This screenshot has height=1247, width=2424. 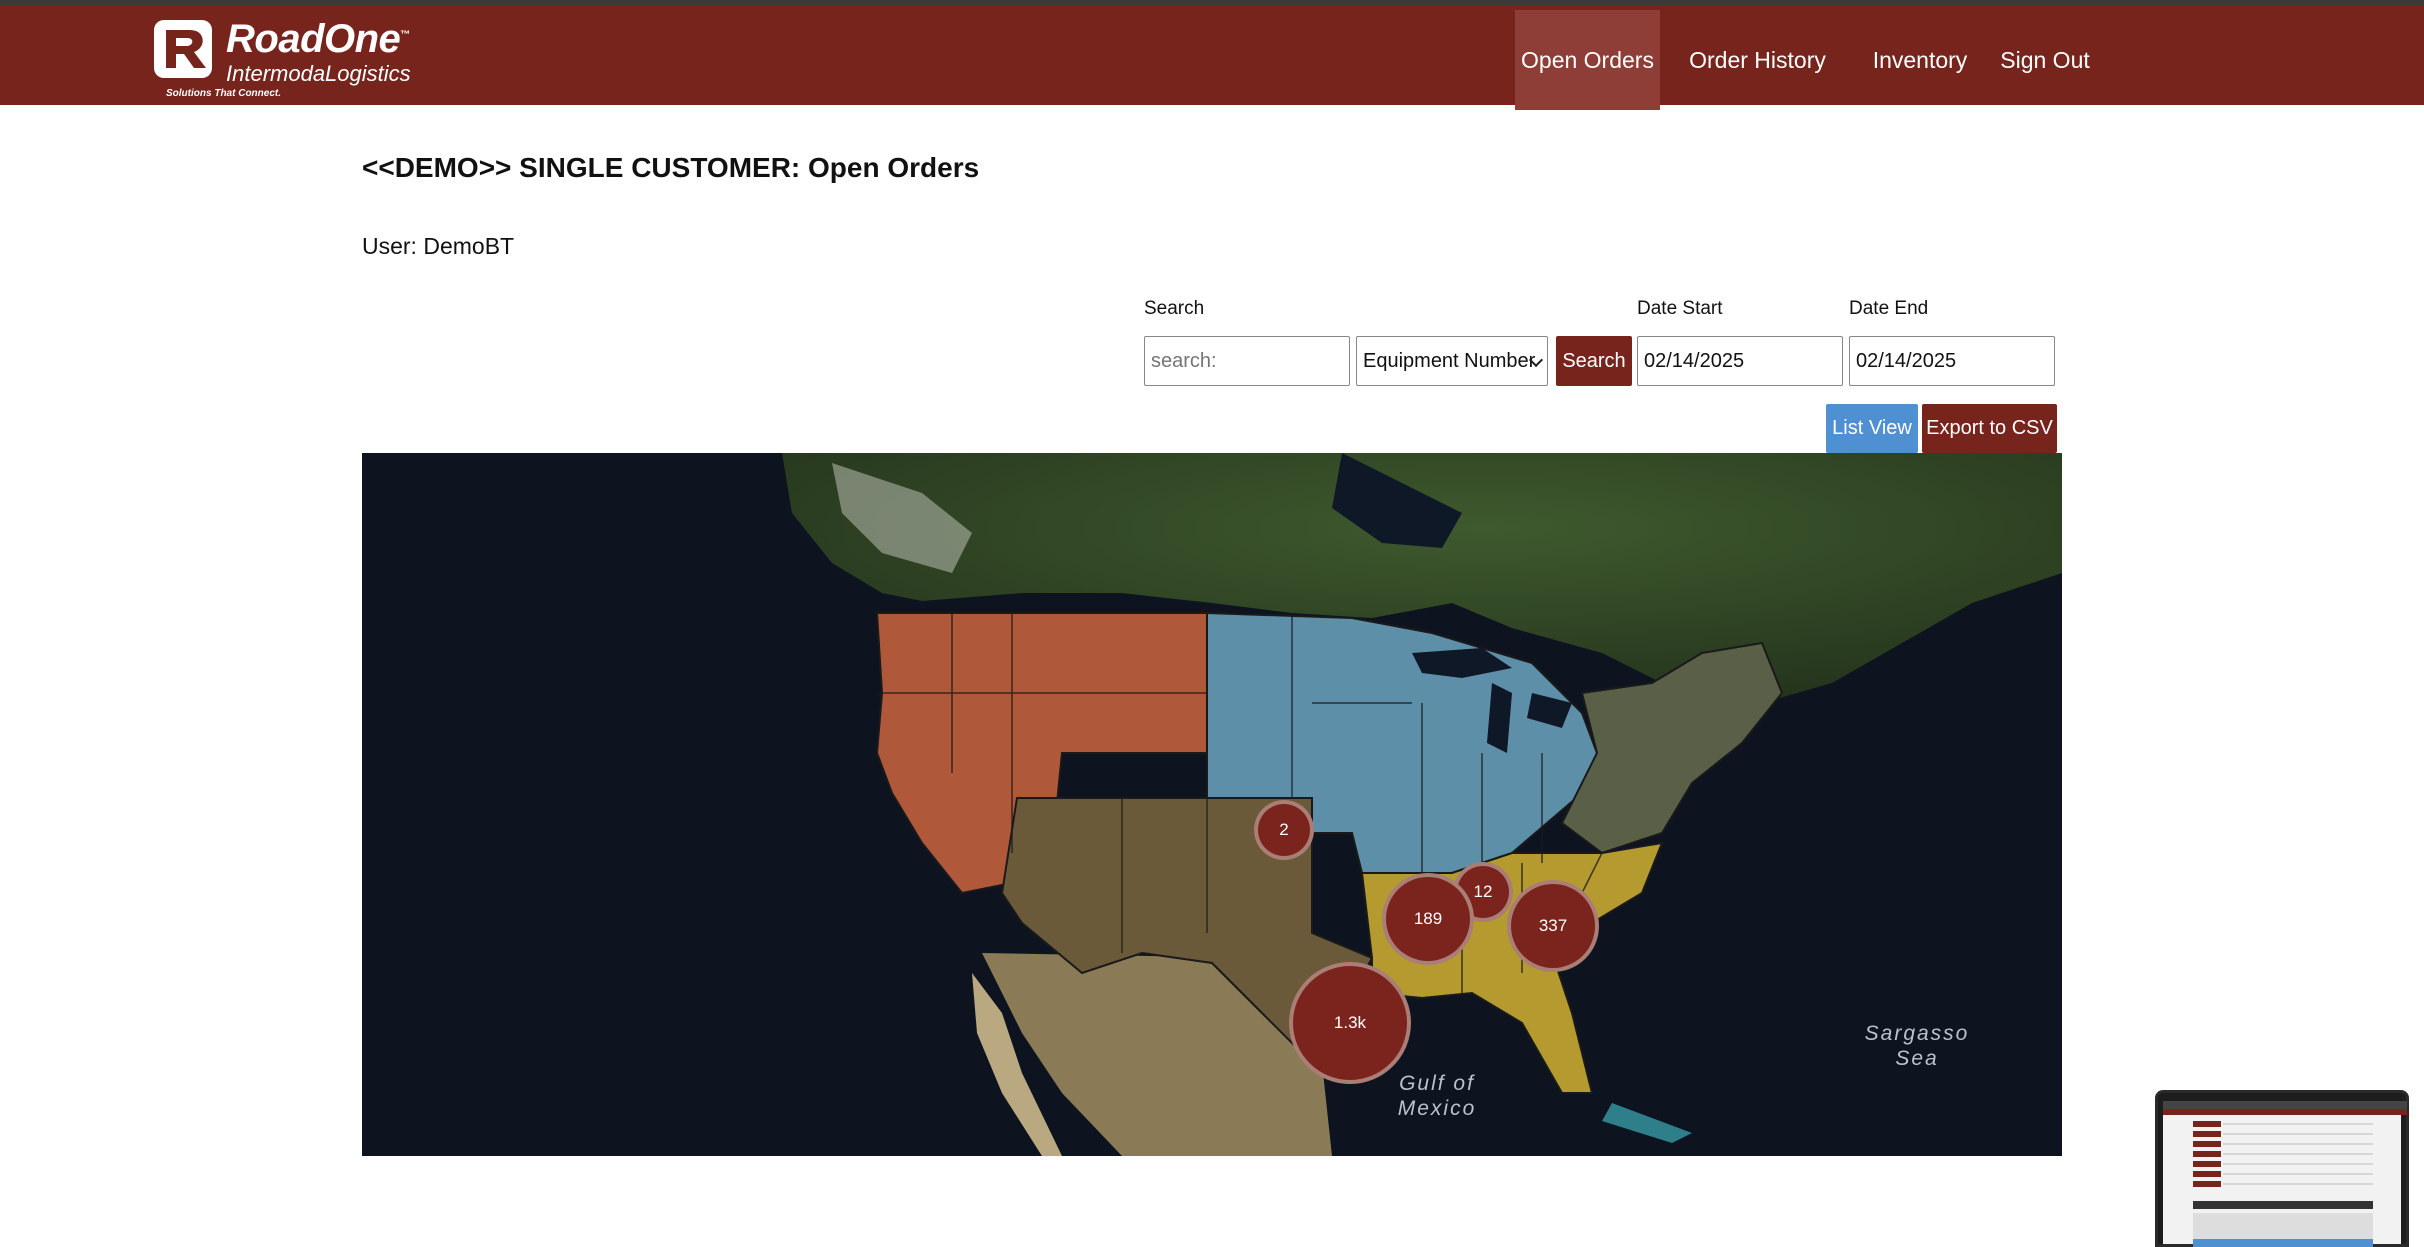 What do you see at coordinates (183, 49) in the screenshot?
I see `logo-r-icon` at bounding box center [183, 49].